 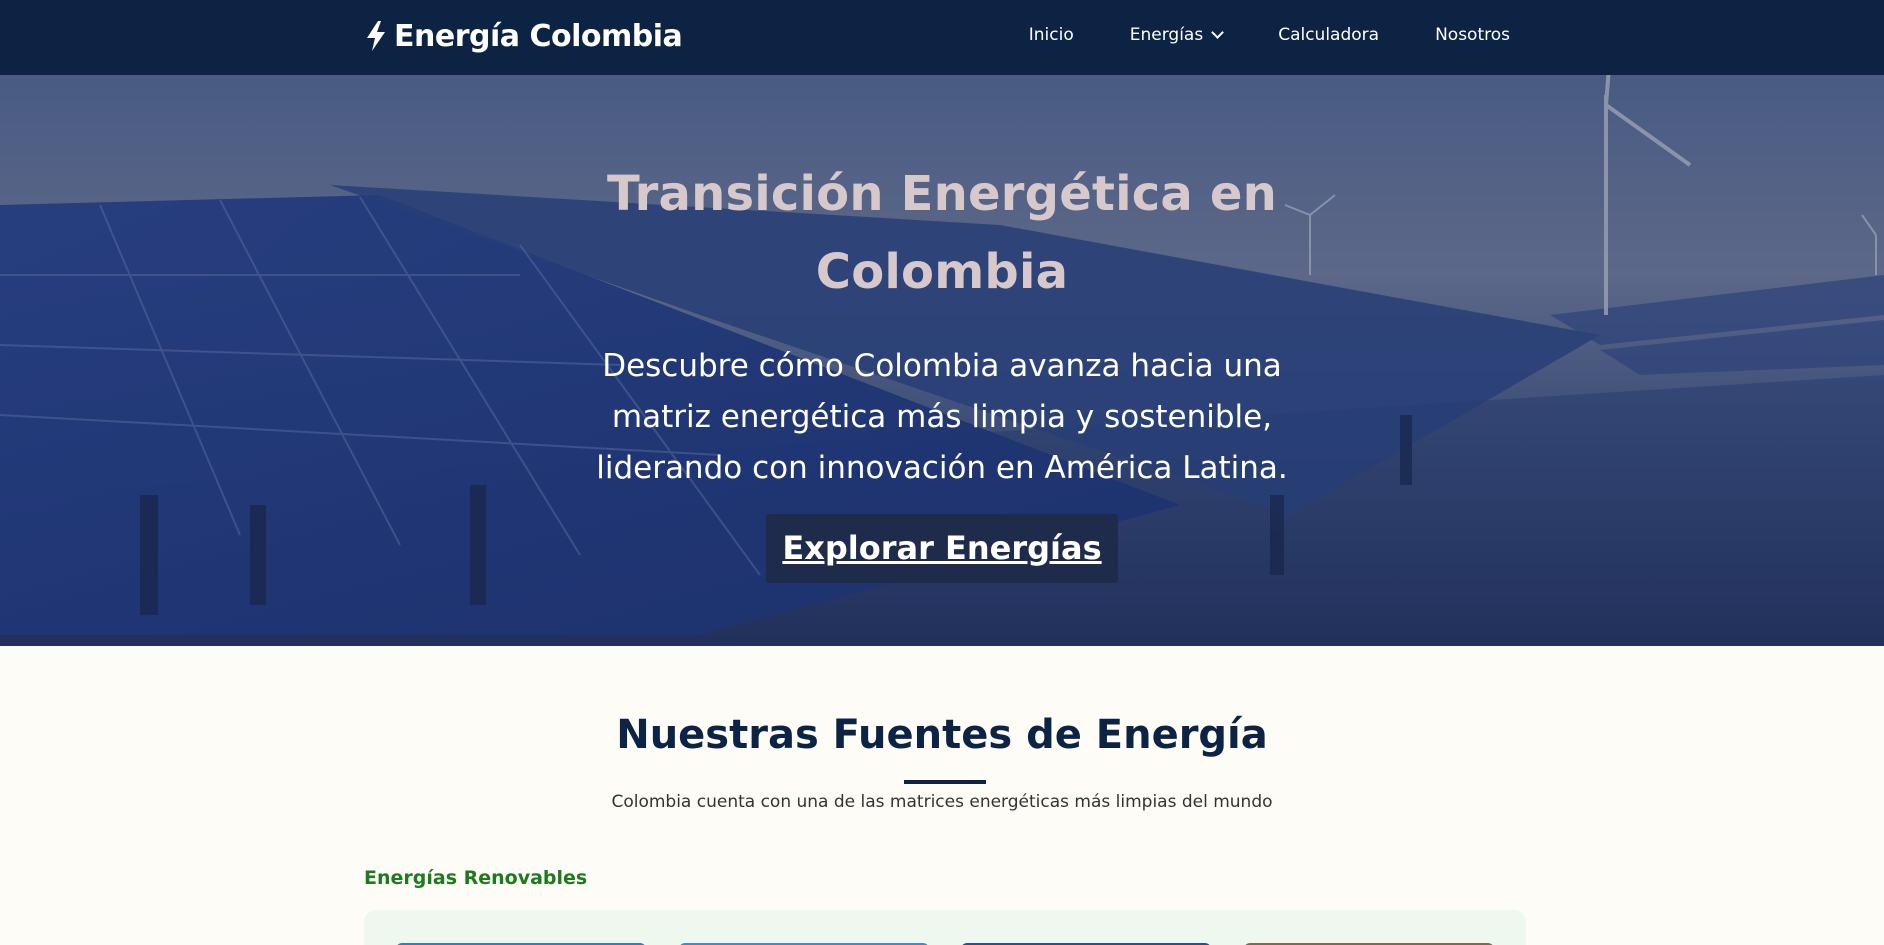 What do you see at coordinates (945, 782) in the screenshot?
I see `title-underline` at bounding box center [945, 782].